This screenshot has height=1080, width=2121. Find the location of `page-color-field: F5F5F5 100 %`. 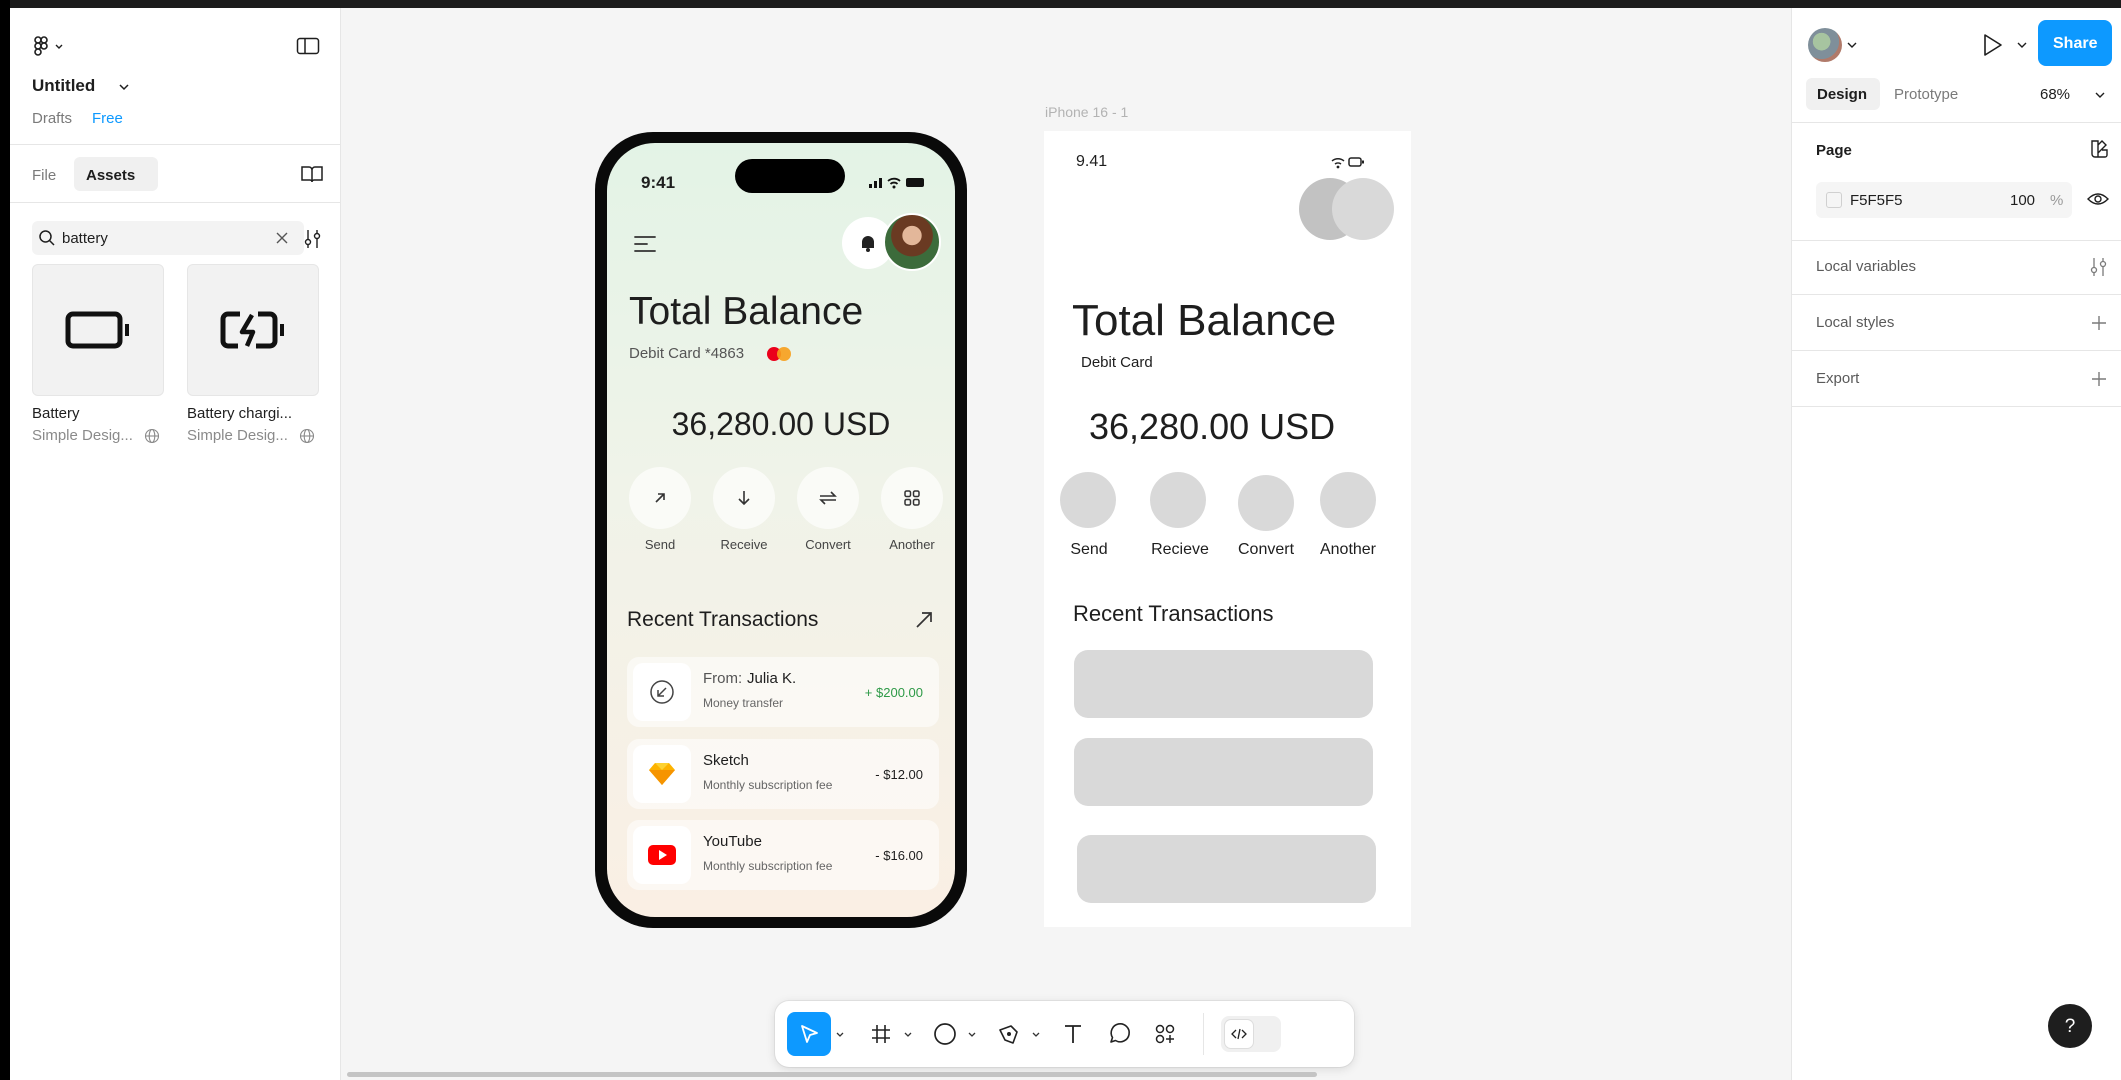

page-color-field: F5F5F5 100 % is located at coordinates (1944, 200).